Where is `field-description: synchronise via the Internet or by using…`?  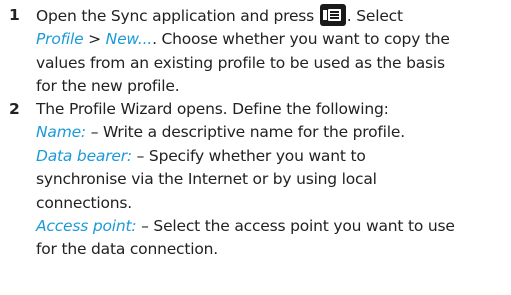
field-description: synchronise via the Internet or by using… is located at coordinates (206, 179).